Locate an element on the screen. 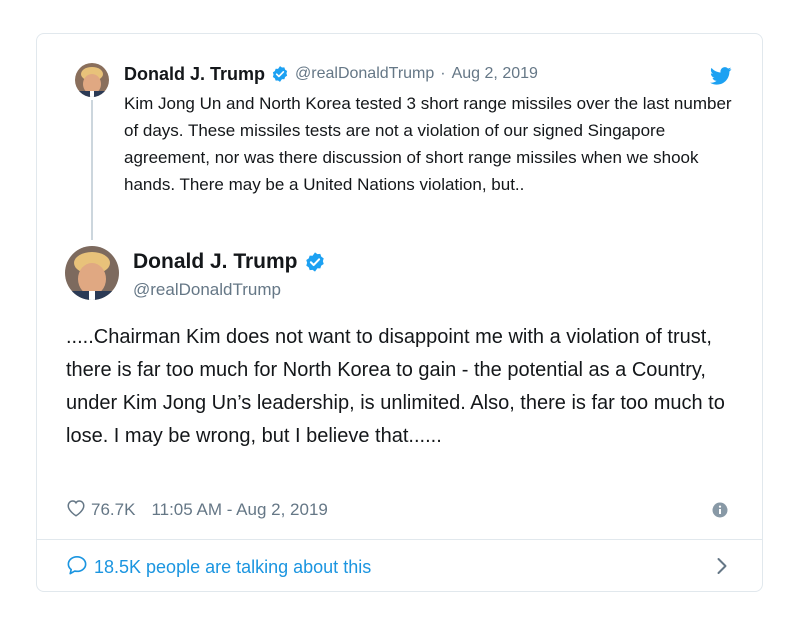 This screenshot has width=799, height=630. main-handle: @realDonaldTrump is located at coordinates (207, 290).